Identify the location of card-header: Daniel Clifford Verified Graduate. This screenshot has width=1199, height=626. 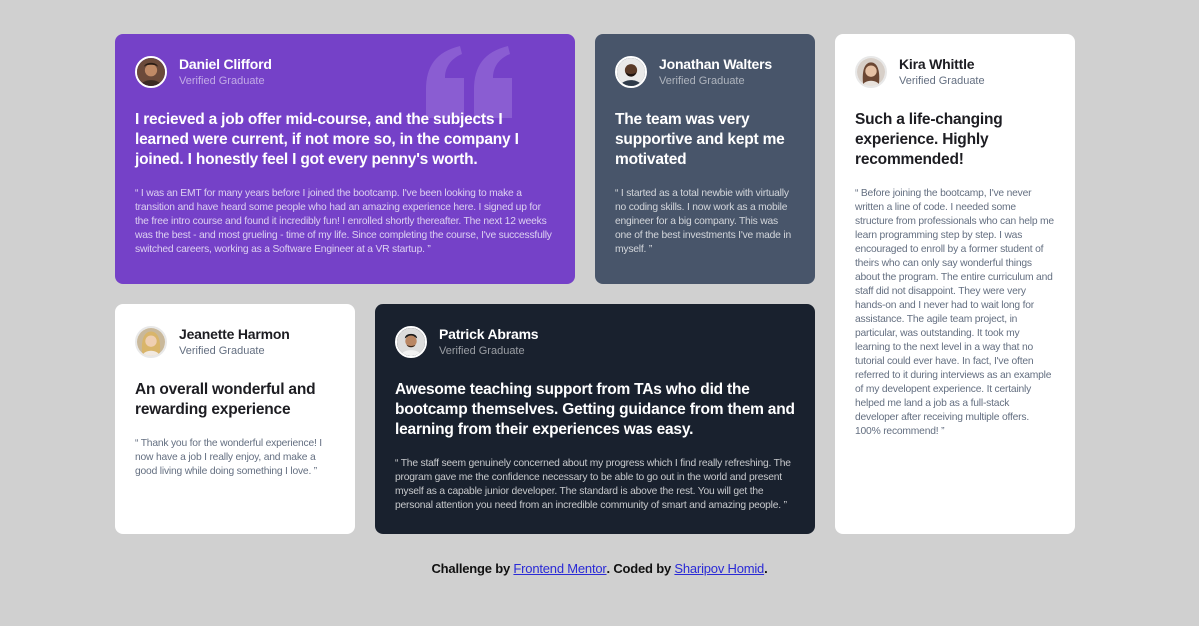
(345, 72).